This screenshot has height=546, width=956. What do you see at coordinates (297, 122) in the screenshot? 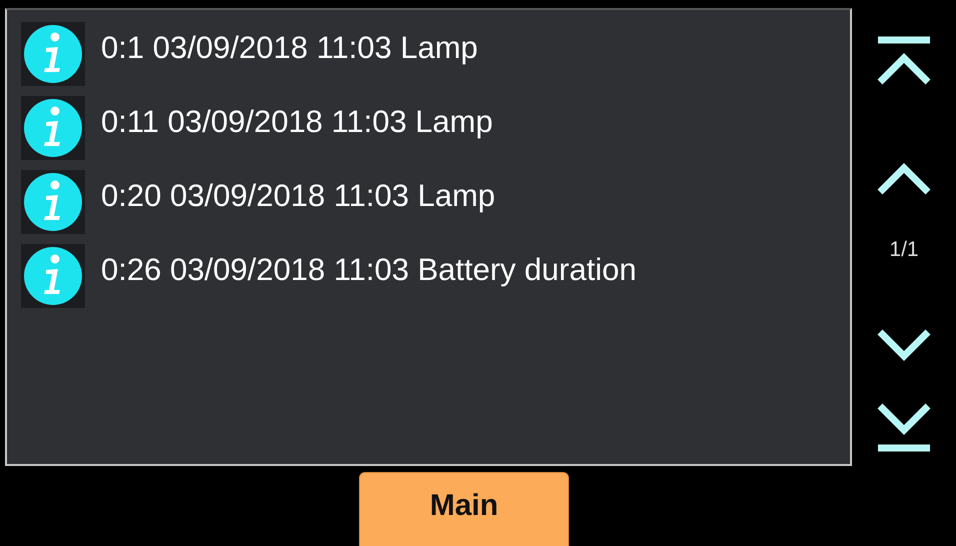
I see `event-text: 0:11 03/09/2018 11:03 Lamp` at bounding box center [297, 122].